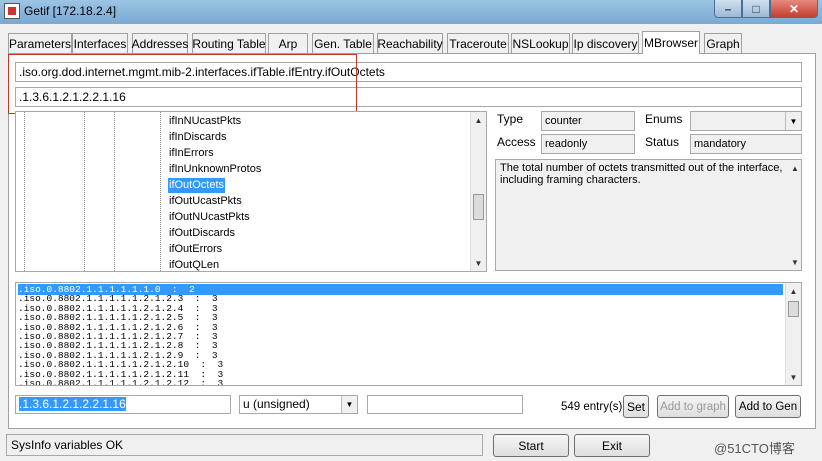 Image resolution: width=822 pixels, height=461 pixels. Describe the element at coordinates (728, 9) in the screenshot. I see `minimize-button: –` at that location.